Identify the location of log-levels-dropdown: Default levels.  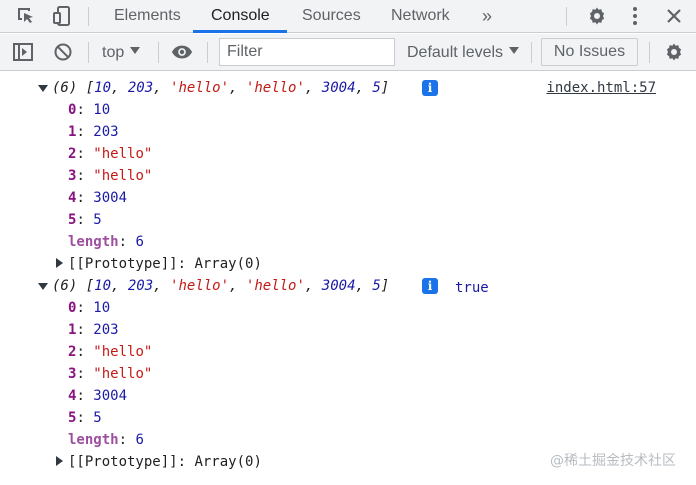
(463, 52).